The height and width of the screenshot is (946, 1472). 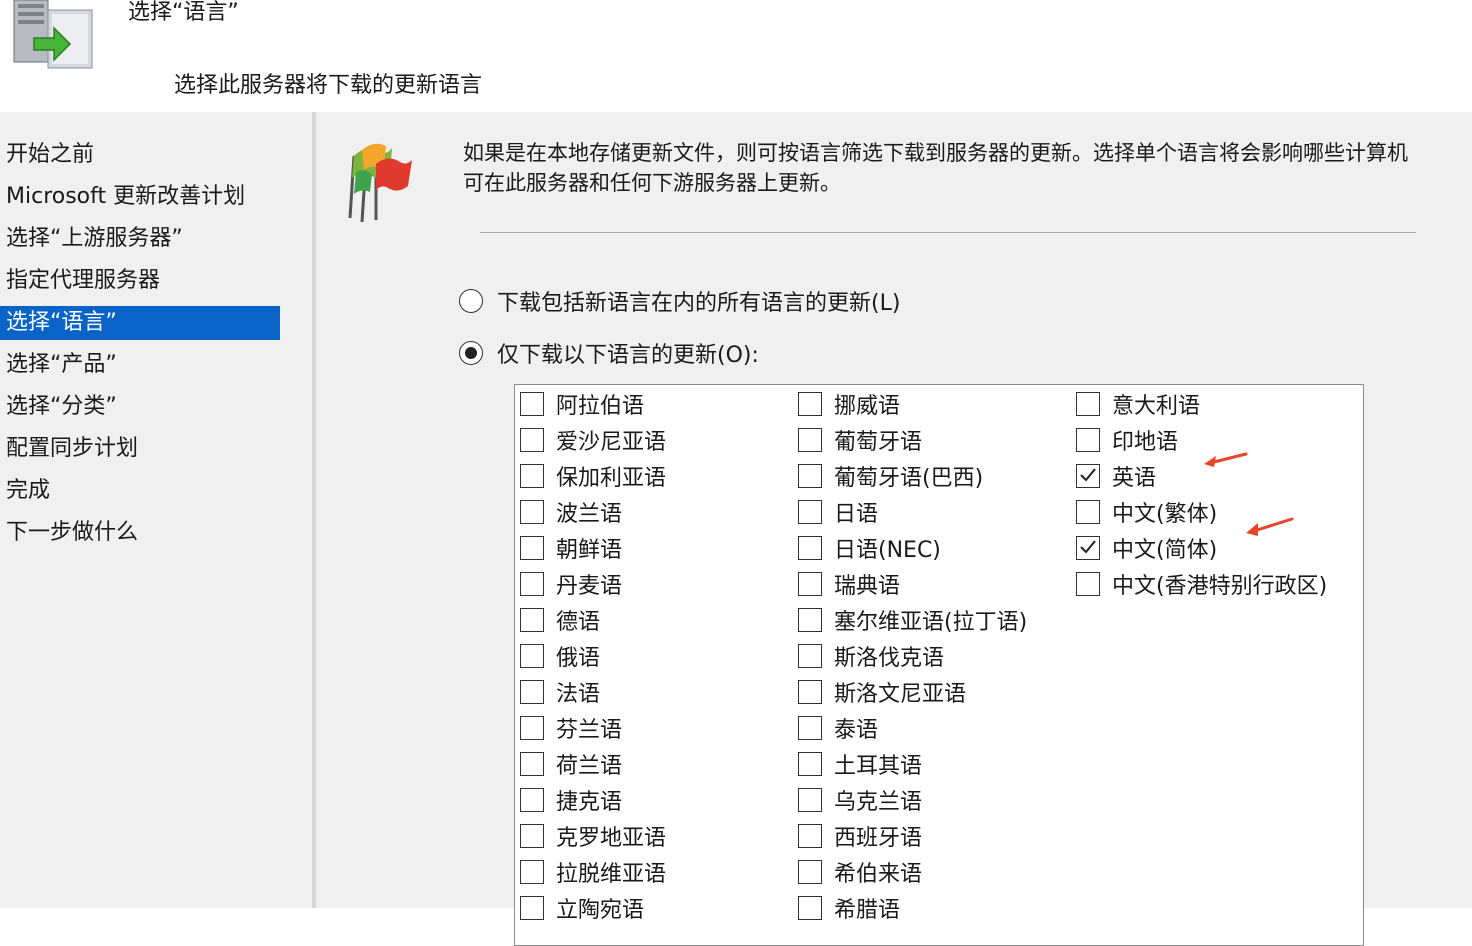 I want to click on language-item: 希腊语, so click(x=849, y=908).